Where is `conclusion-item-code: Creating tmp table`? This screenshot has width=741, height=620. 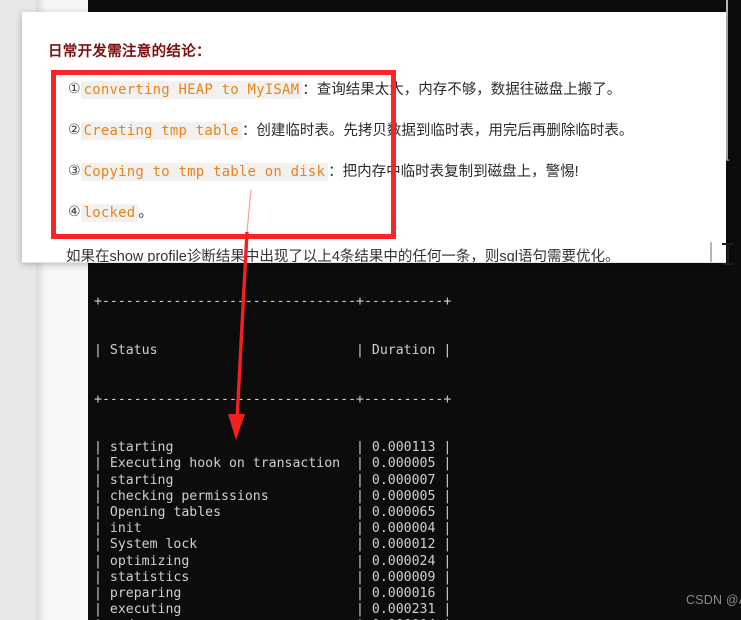
conclusion-item-code: Creating tmp table is located at coordinates (161, 131).